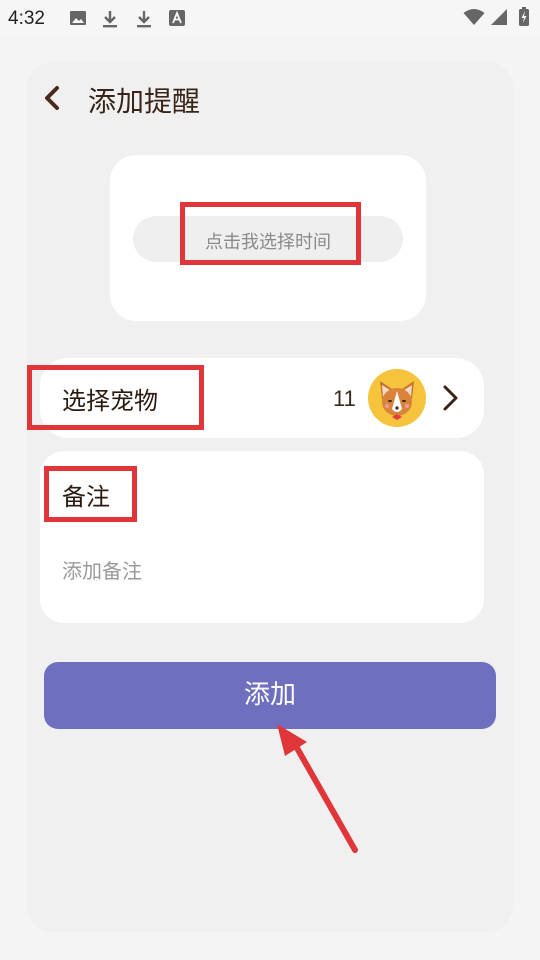  I want to click on annotation-arrow, so click(317, 788).